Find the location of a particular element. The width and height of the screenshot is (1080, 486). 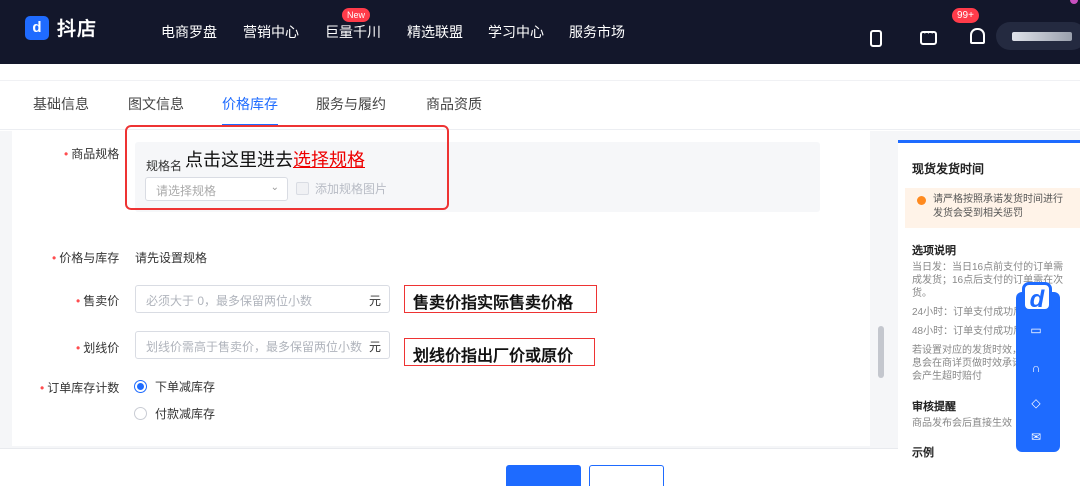

tab-basic-info: 基础信息 is located at coordinates (61, 104).